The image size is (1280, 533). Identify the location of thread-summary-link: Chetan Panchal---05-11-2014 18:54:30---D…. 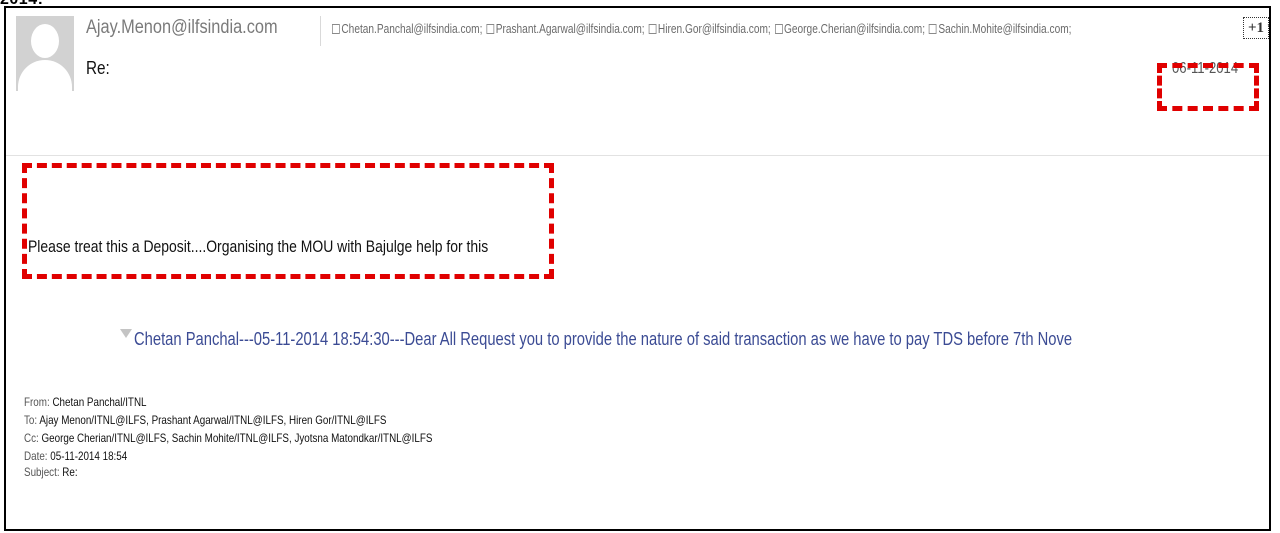
(603, 339).